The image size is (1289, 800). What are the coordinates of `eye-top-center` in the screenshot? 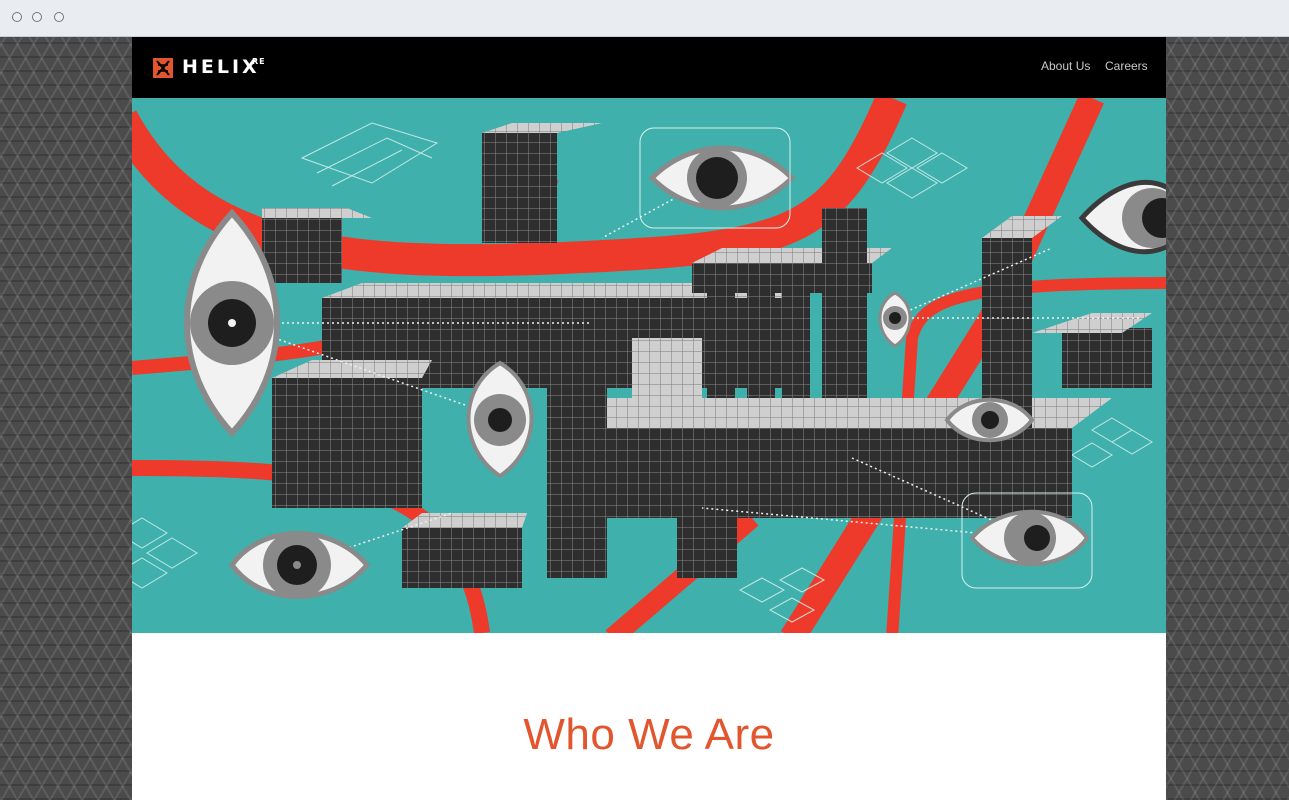 It's located at (717, 178).